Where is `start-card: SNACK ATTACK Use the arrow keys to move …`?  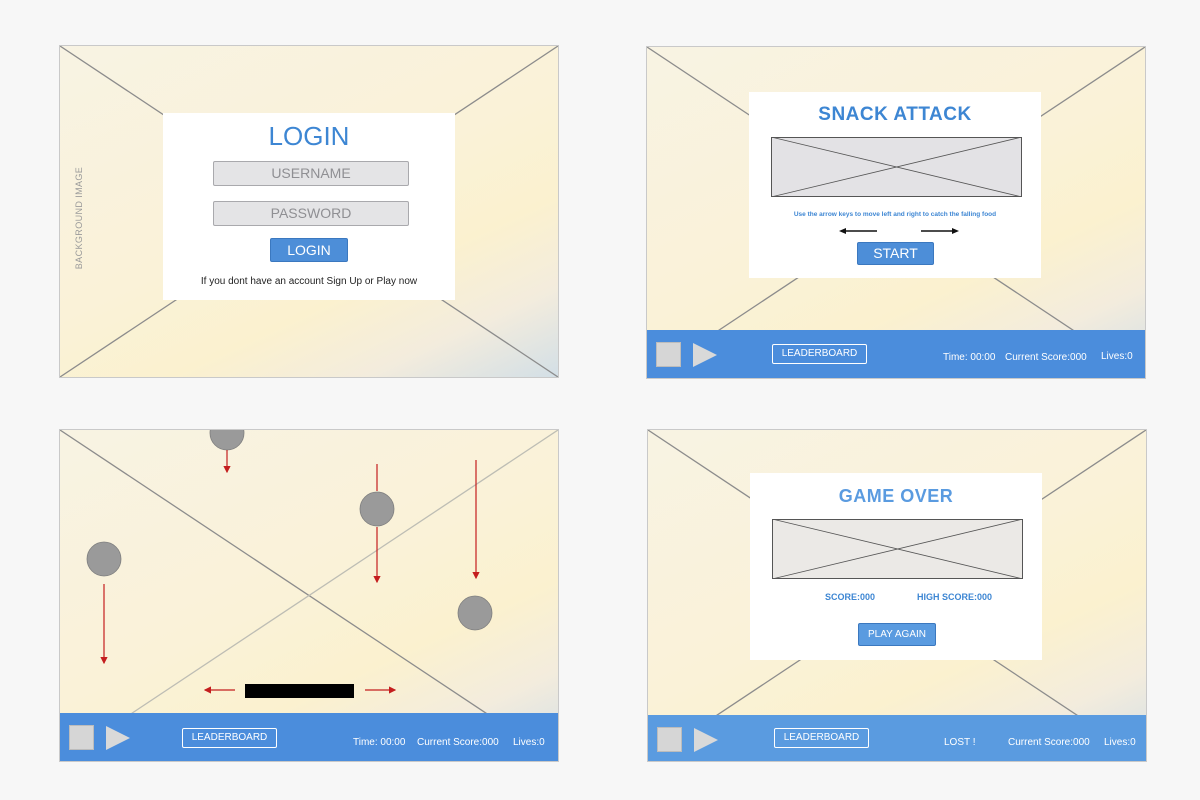 start-card: SNACK ATTACK Use the arrow keys to move … is located at coordinates (895, 185).